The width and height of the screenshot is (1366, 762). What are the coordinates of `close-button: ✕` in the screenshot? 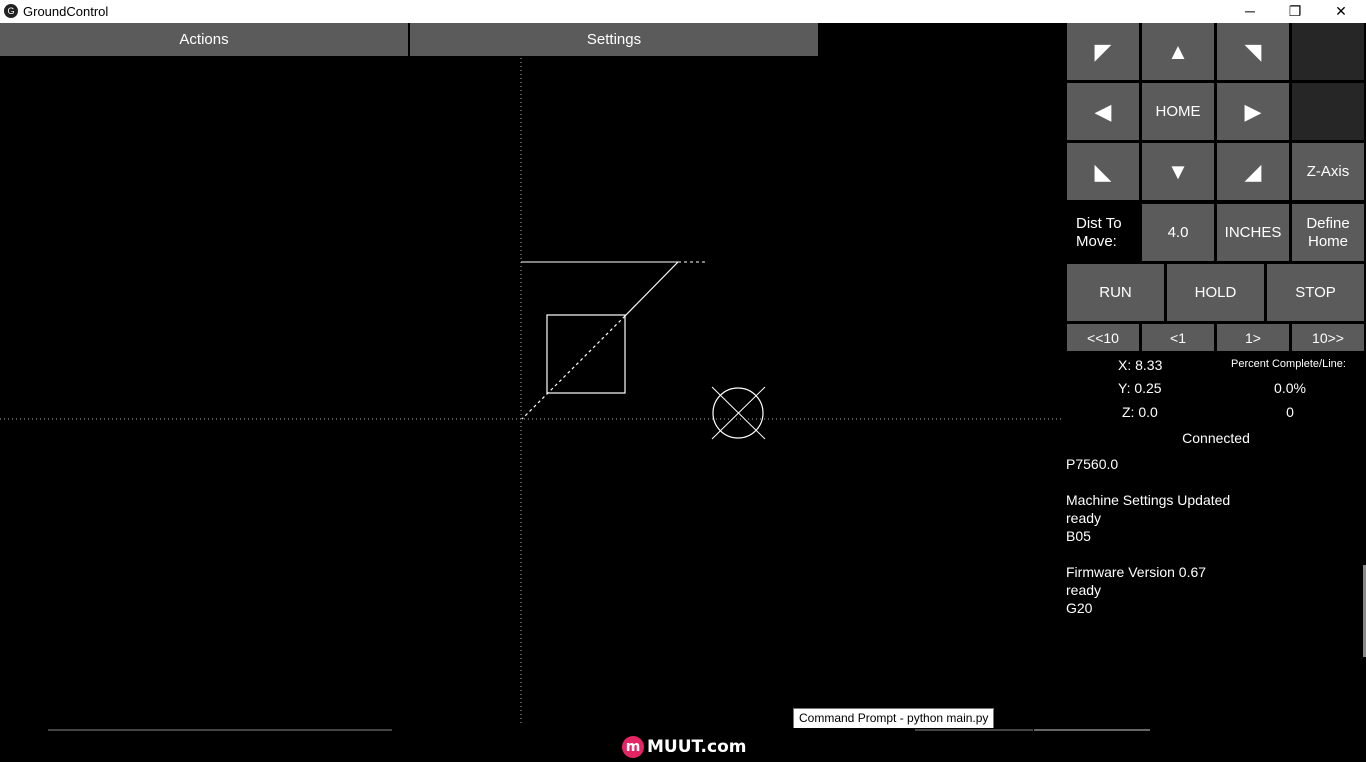 It's located at (1341, 11).